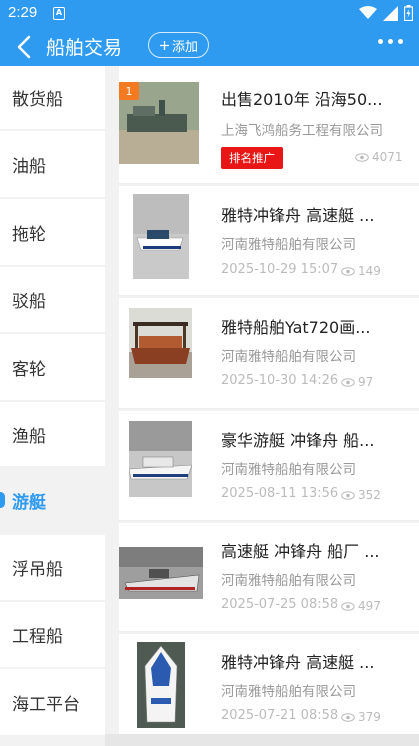 The image size is (419, 746). Describe the element at coordinates (209, 14) in the screenshot. I see `status-bar: 2:29 A` at that location.